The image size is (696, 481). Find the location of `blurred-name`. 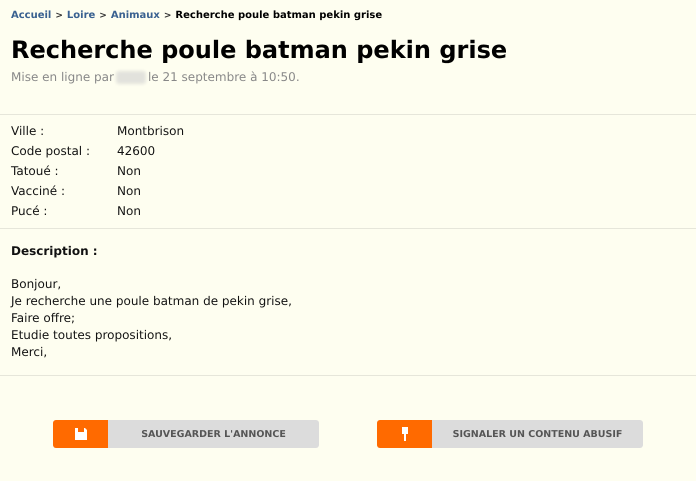

blurred-name is located at coordinates (131, 77).